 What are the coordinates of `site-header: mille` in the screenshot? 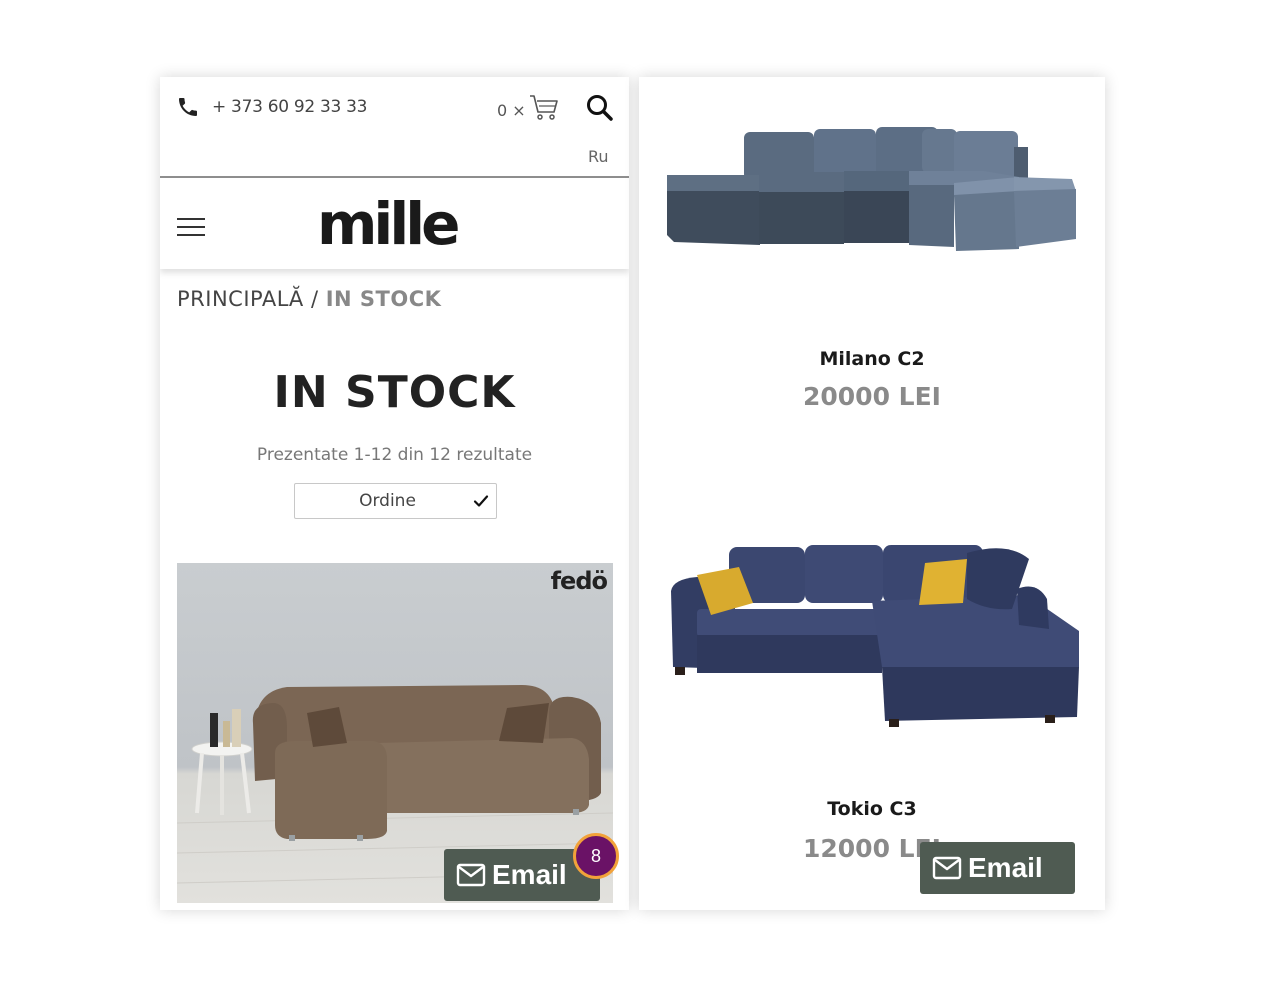 It's located at (394, 223).